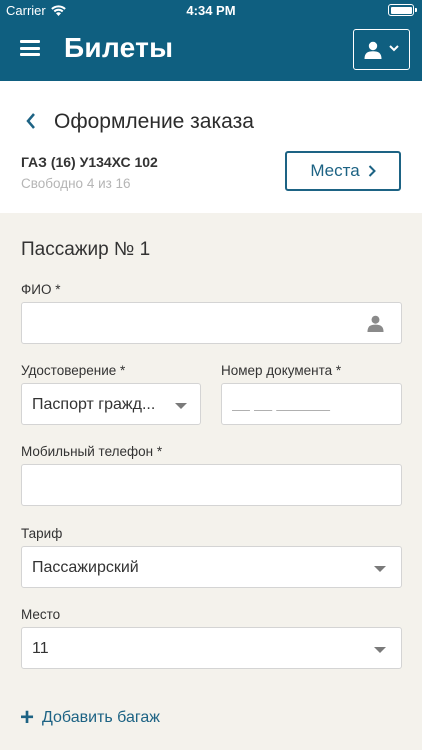 The width and height of the screenshot is (422, 750). What do you see at coordinates (41, 289) in the screenshot?
I see `full-name-label: ФИО *` at bounding box center [41, 289].